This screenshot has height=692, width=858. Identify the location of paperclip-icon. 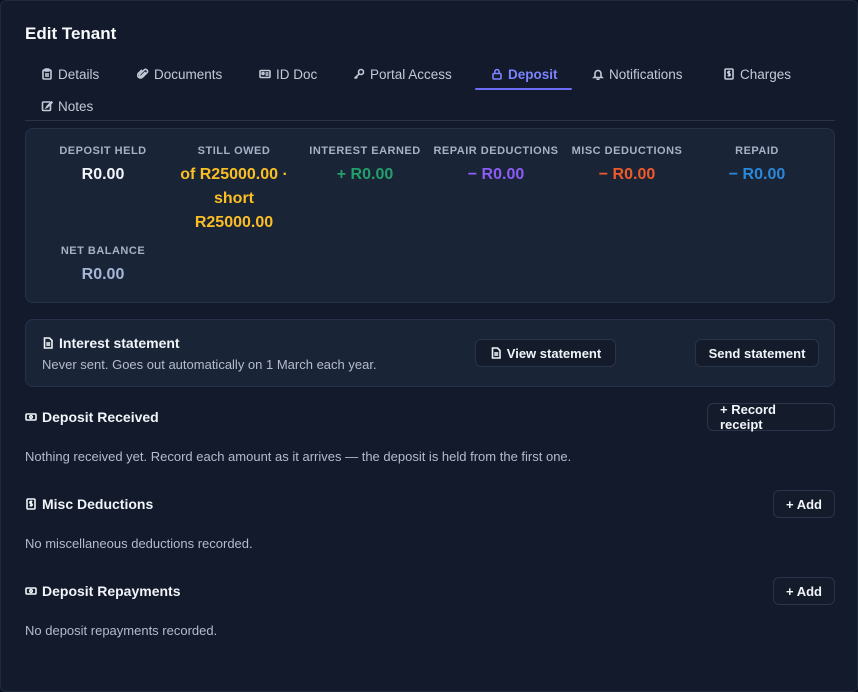
(143, 73).